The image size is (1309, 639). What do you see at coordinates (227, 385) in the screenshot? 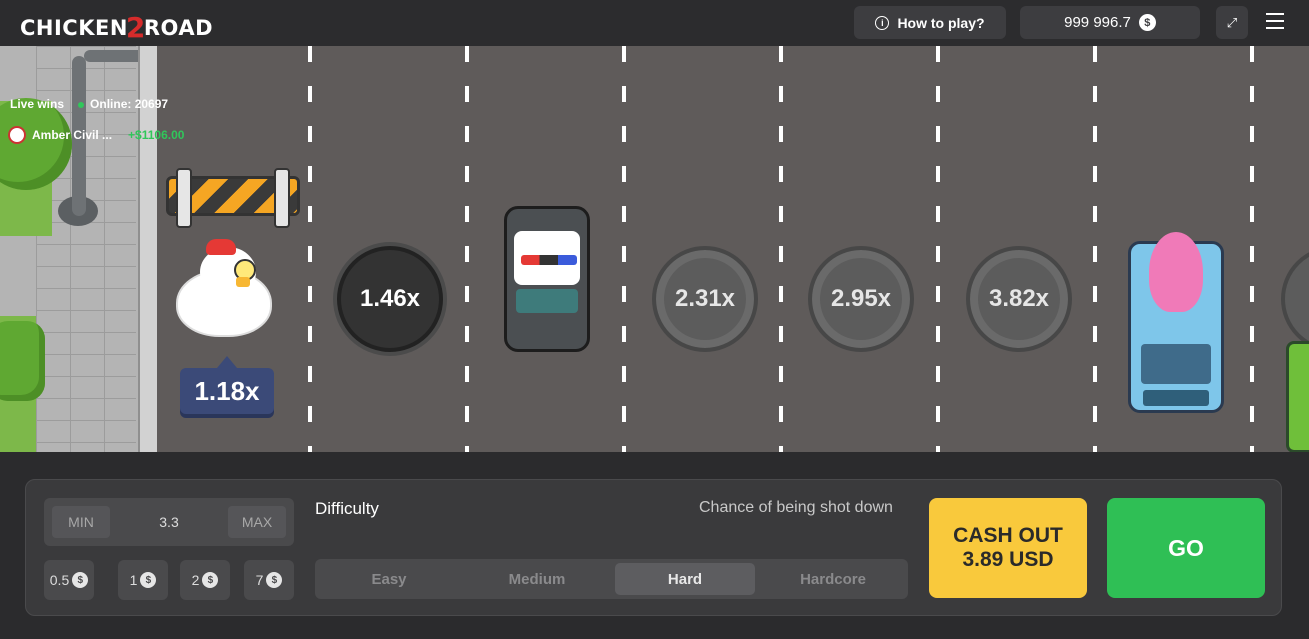
I see `current-multiplier-badge: 1.18x` at bounding box center [227, 385].